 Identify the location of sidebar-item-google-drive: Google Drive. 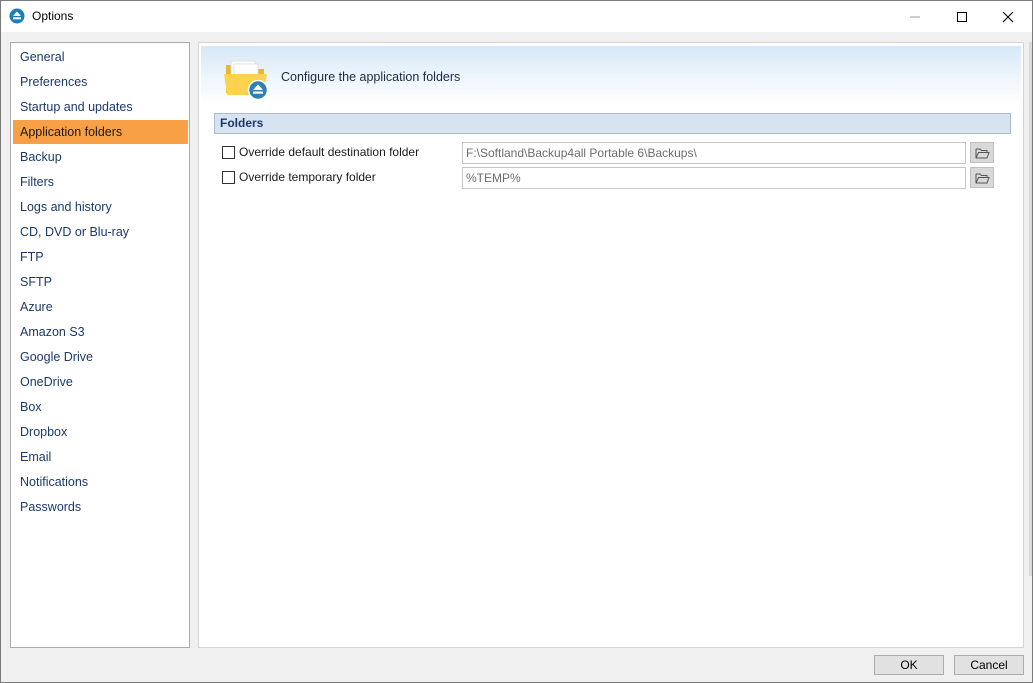
(100, 357).